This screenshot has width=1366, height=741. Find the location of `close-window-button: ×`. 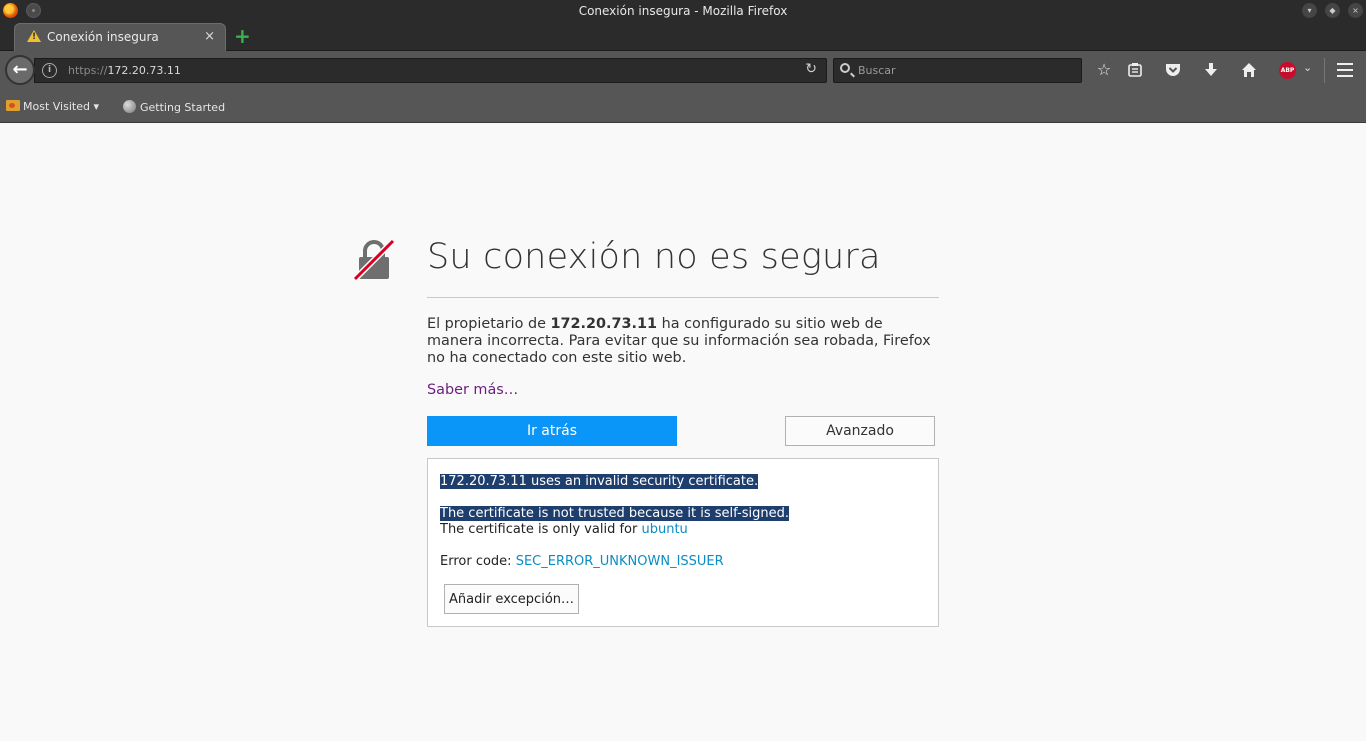

close-window-button: × is located at coordinates (1355, 10).